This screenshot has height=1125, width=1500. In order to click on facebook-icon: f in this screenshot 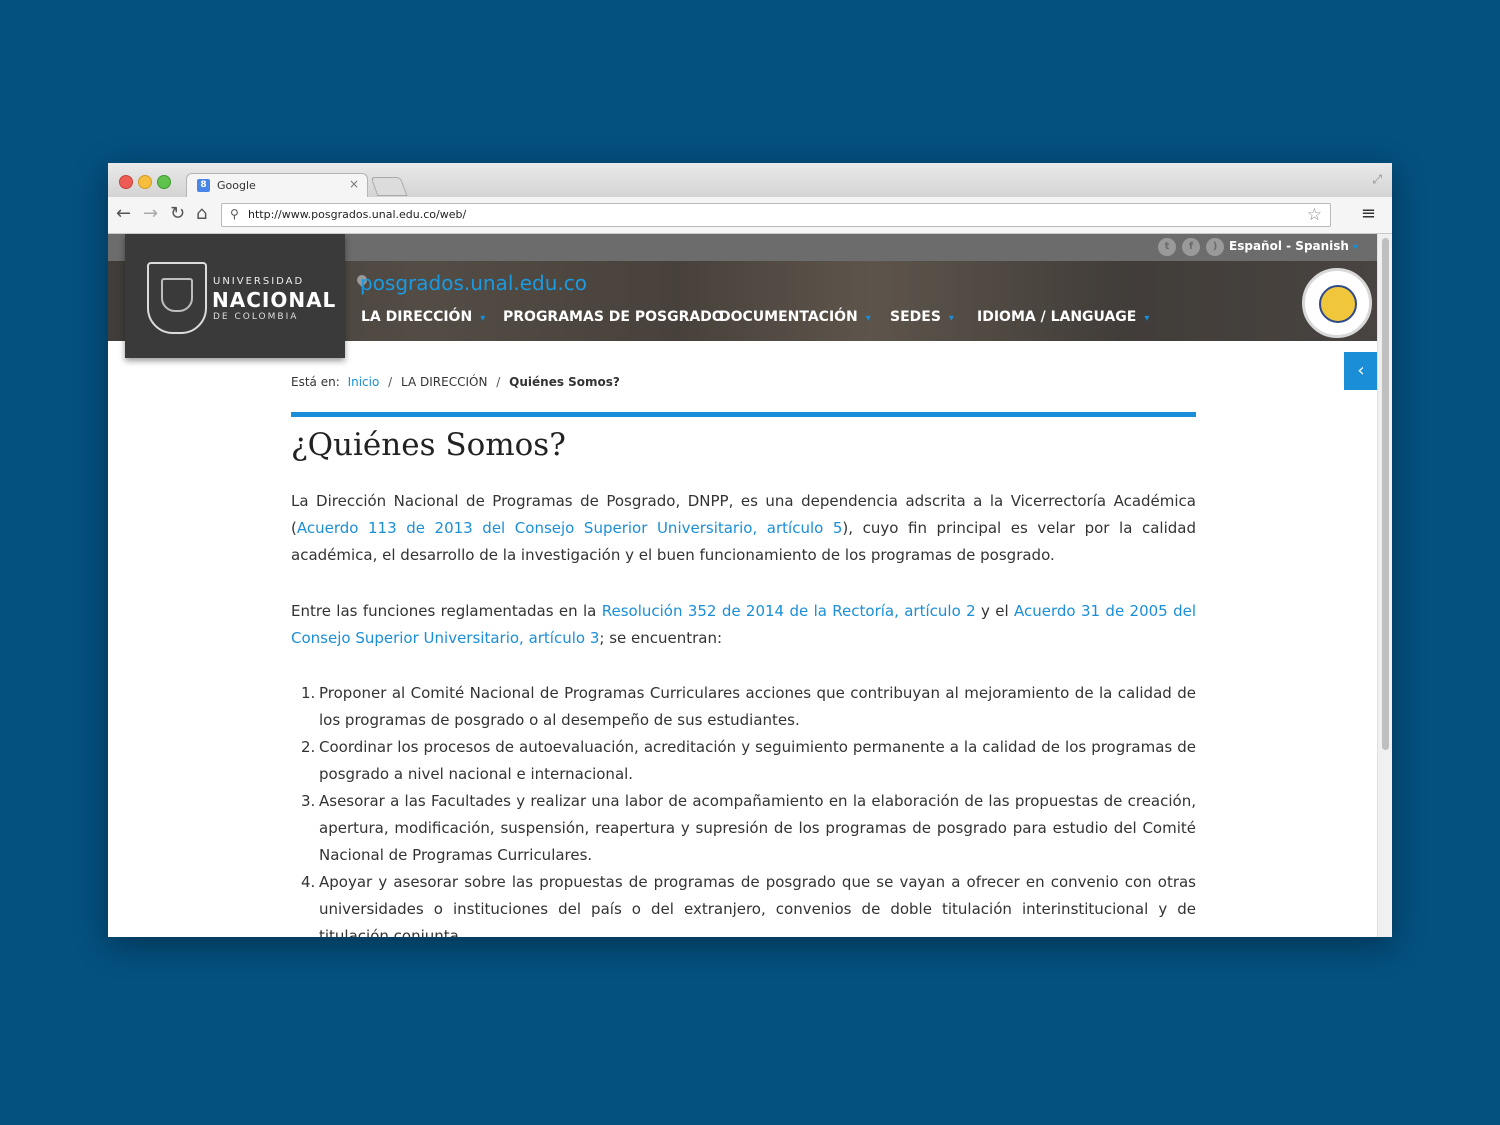, I will do `click(1191, 247)`.